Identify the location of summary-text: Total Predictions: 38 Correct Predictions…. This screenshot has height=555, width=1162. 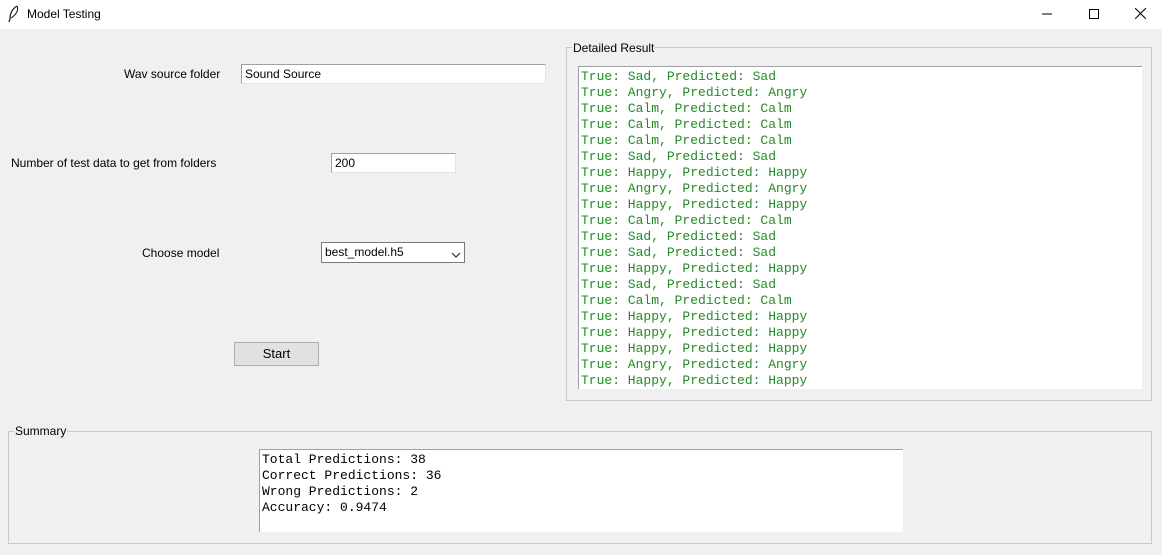
(581, 490).